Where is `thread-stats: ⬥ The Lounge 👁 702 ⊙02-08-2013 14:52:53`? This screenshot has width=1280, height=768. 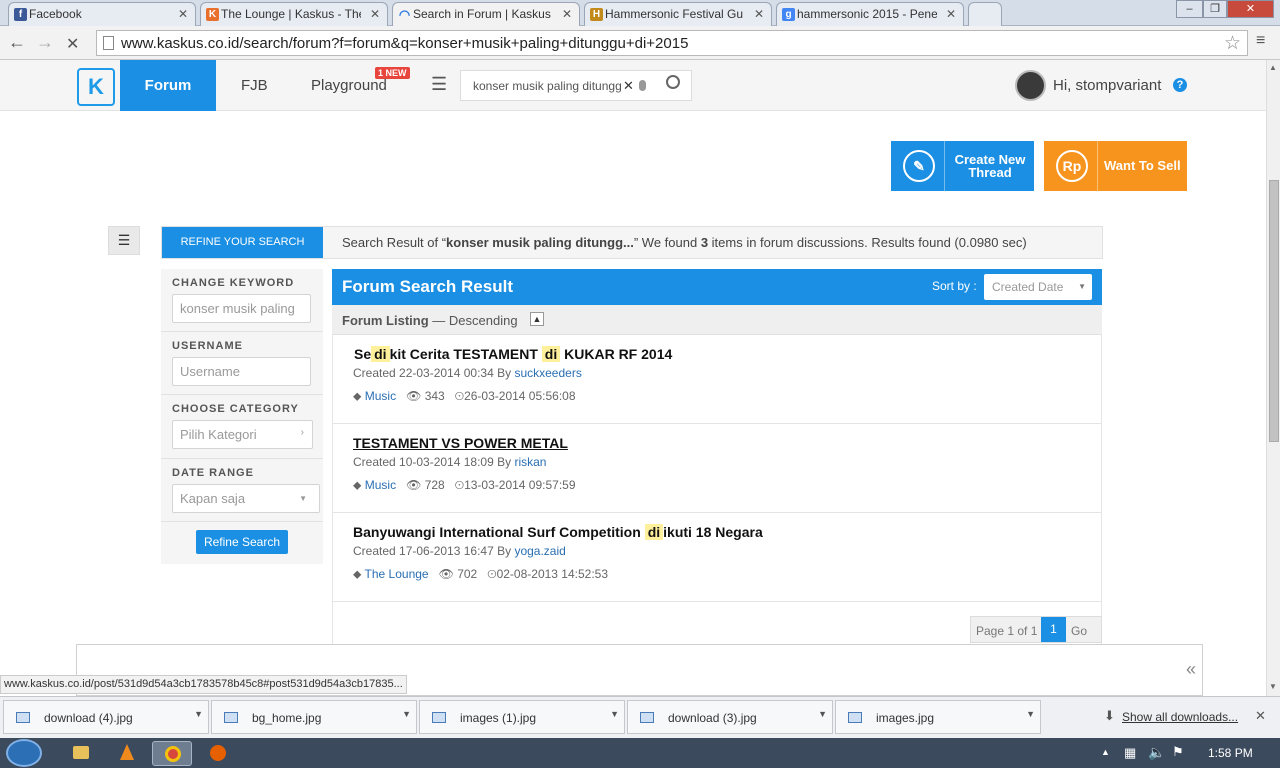 thread-stats: ⬥ The Lounge 👁 702 ⊙02-08-2013 14:52:53 is located at coordinates (481, 574).